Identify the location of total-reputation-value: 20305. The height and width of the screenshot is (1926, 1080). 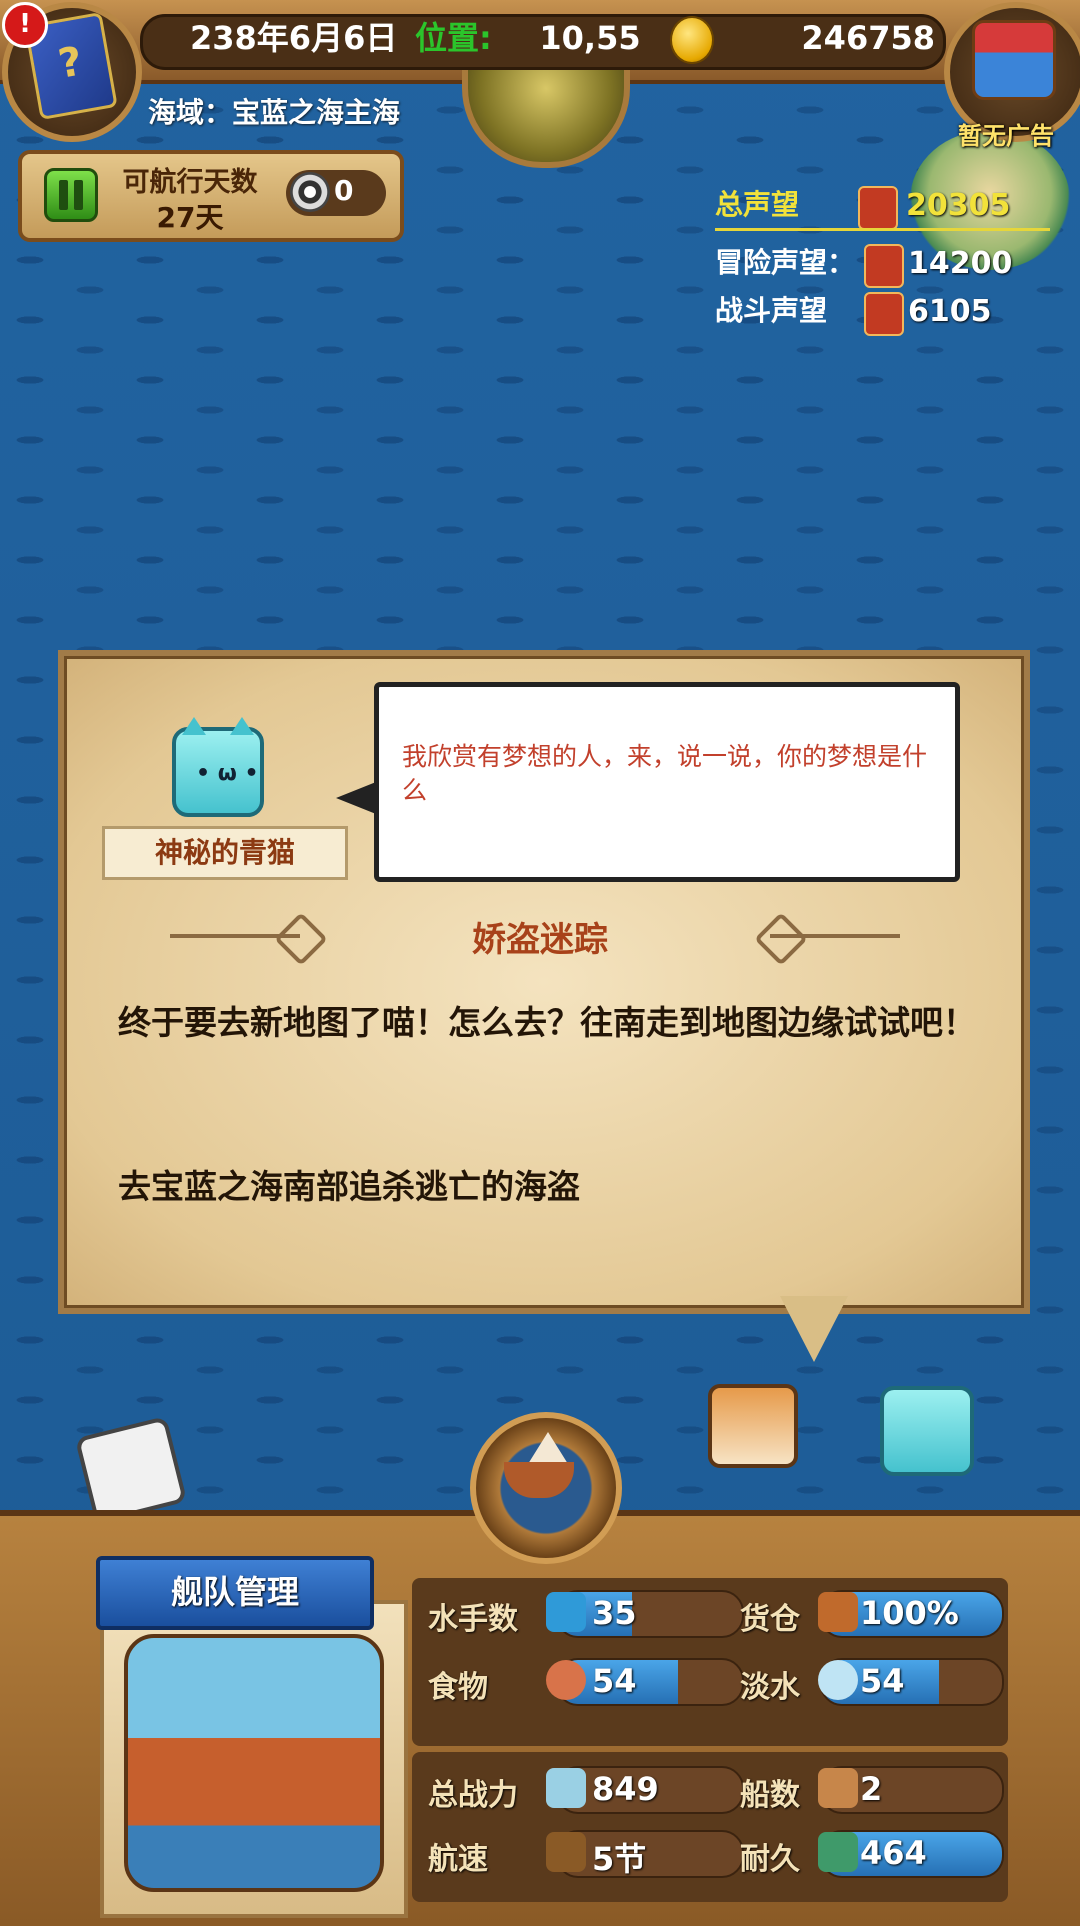
(958, 205).